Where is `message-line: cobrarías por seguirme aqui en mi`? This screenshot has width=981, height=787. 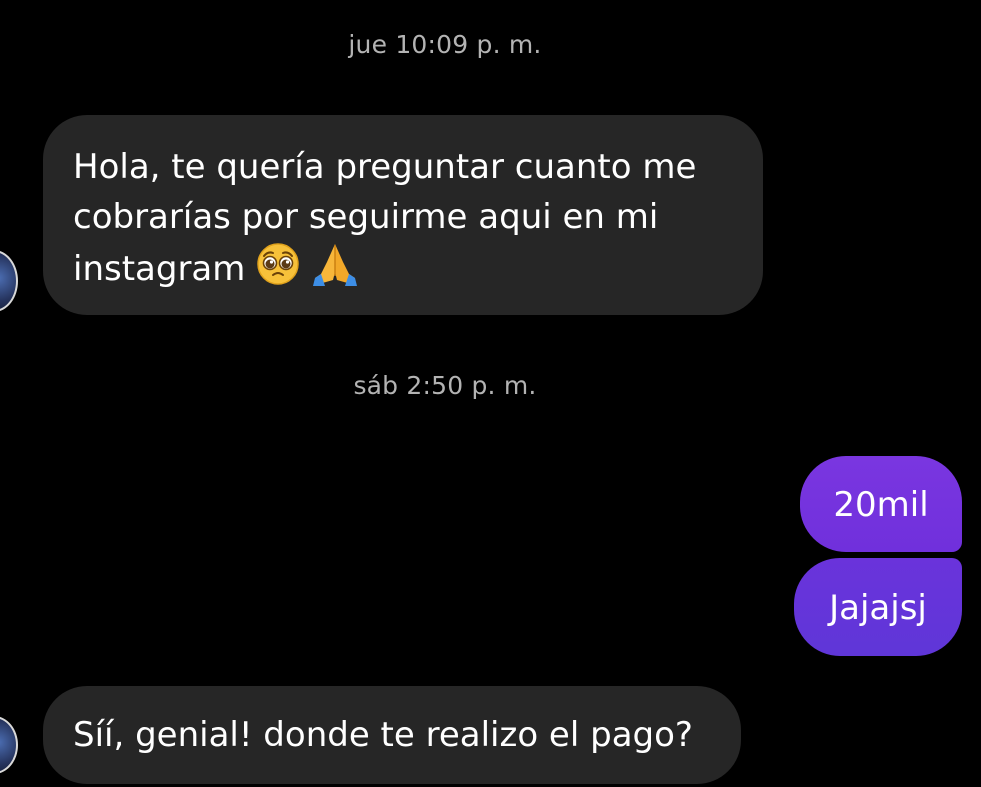 message-line: cobrarías por seguirme aqui en mi is located at coordinates (366, 217).